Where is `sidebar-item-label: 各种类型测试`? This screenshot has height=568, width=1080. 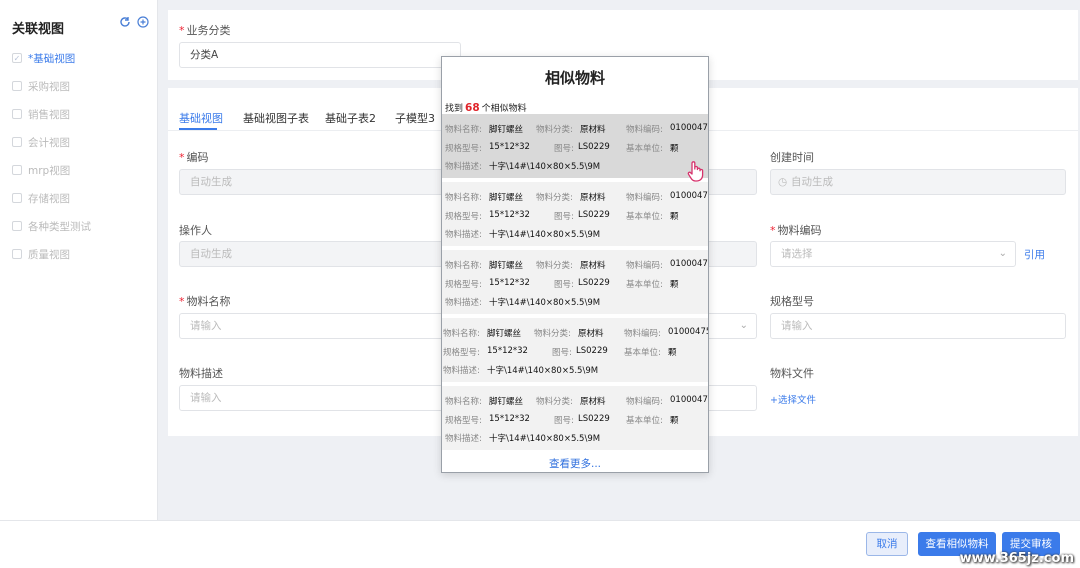 sidebar-item-label: 各种类型测试 is located at coordinates (59, 226).